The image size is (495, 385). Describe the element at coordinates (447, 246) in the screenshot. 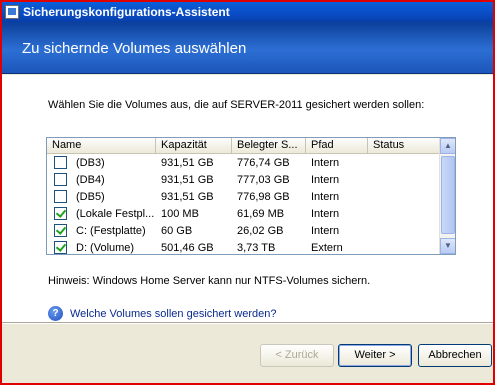

I see `scroll-down-icon: ▼` at that location.